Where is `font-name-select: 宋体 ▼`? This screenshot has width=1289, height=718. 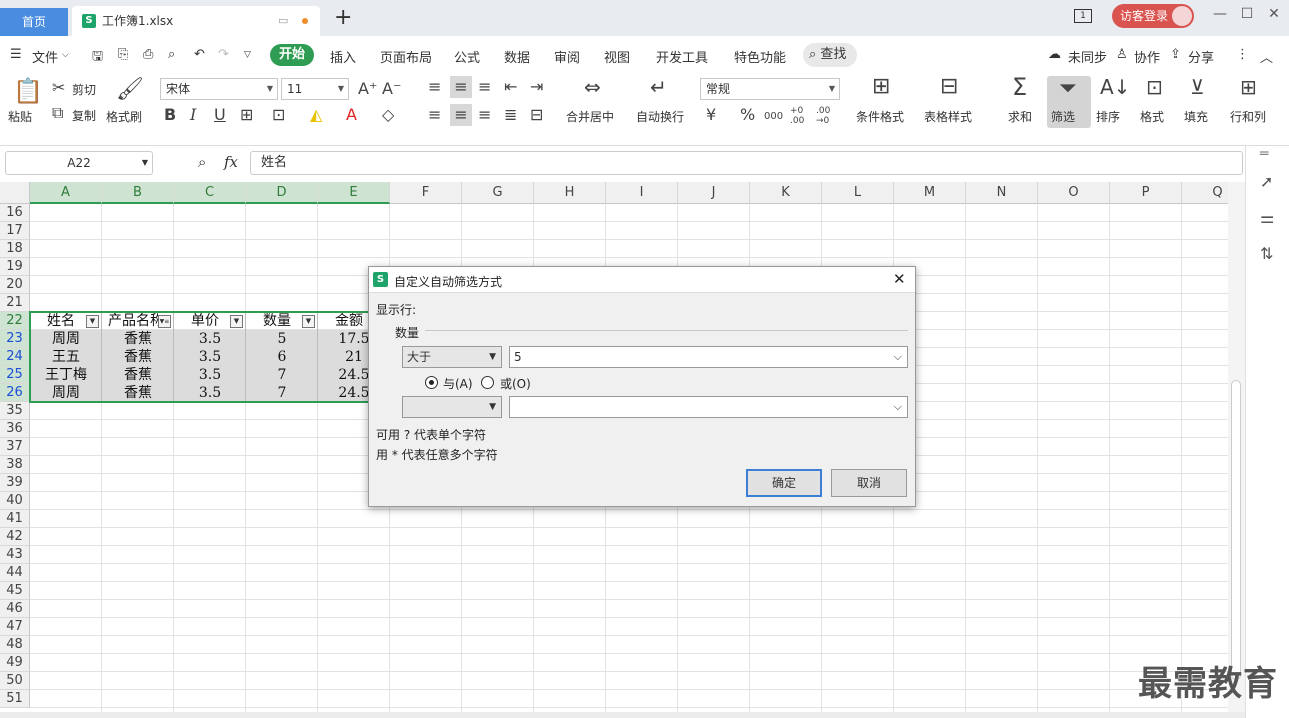 font-name-select: 宋体 ▼ is located at coordinates (219, 89).